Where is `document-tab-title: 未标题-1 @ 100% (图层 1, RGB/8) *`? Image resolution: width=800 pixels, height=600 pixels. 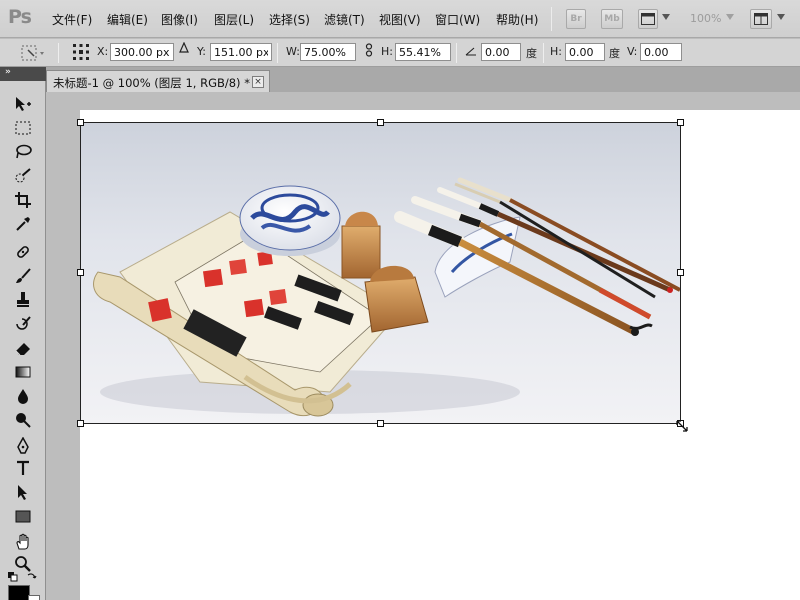
document-tab-title: 未标题-1 @ 100% (图层 1, RGB/8) * is located at coordinates (151, 83).